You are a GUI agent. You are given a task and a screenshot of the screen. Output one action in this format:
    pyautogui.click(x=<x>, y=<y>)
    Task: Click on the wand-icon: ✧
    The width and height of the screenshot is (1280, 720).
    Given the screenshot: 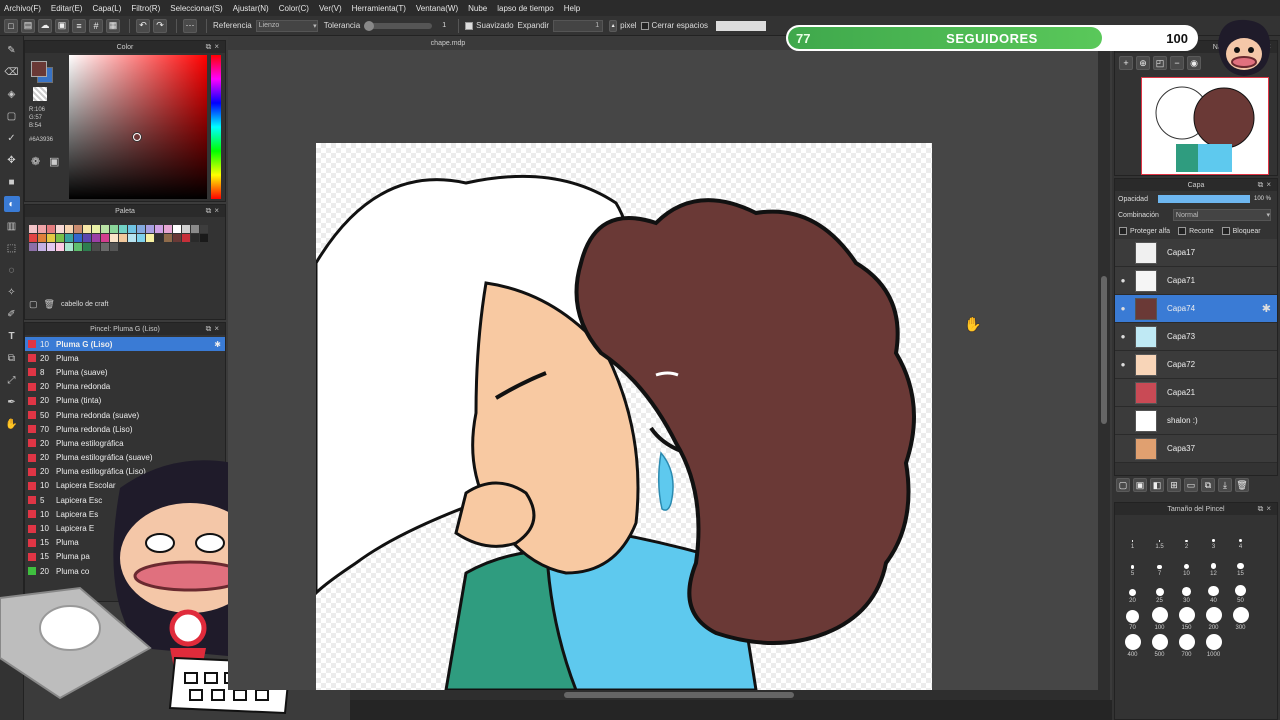 What is the action you would take?
    pyautogui.click(x=12, y=292)
    